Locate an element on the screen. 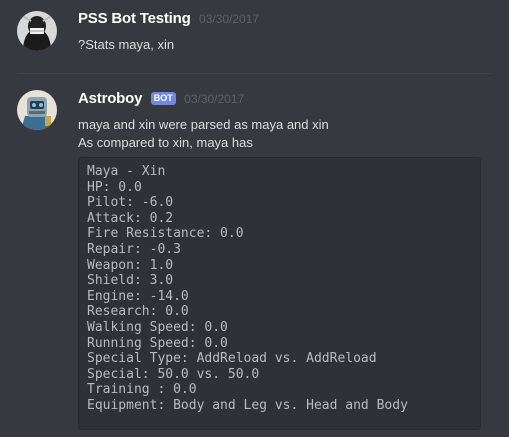  masked-user-avatar-icon is located at coordinates (37, 31).